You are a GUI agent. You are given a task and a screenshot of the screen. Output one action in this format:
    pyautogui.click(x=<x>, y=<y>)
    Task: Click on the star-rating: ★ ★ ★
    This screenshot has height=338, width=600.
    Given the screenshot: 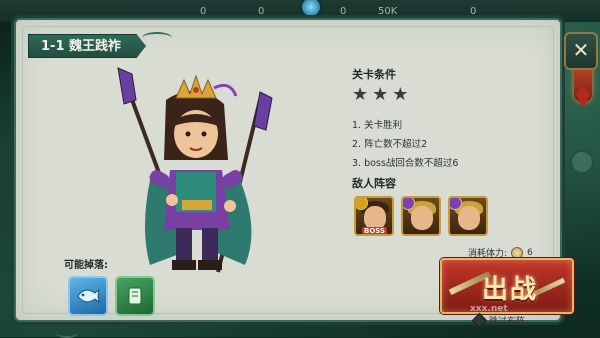 What is the action you would take?
    pyautogui.click(x=380, y=95)
    